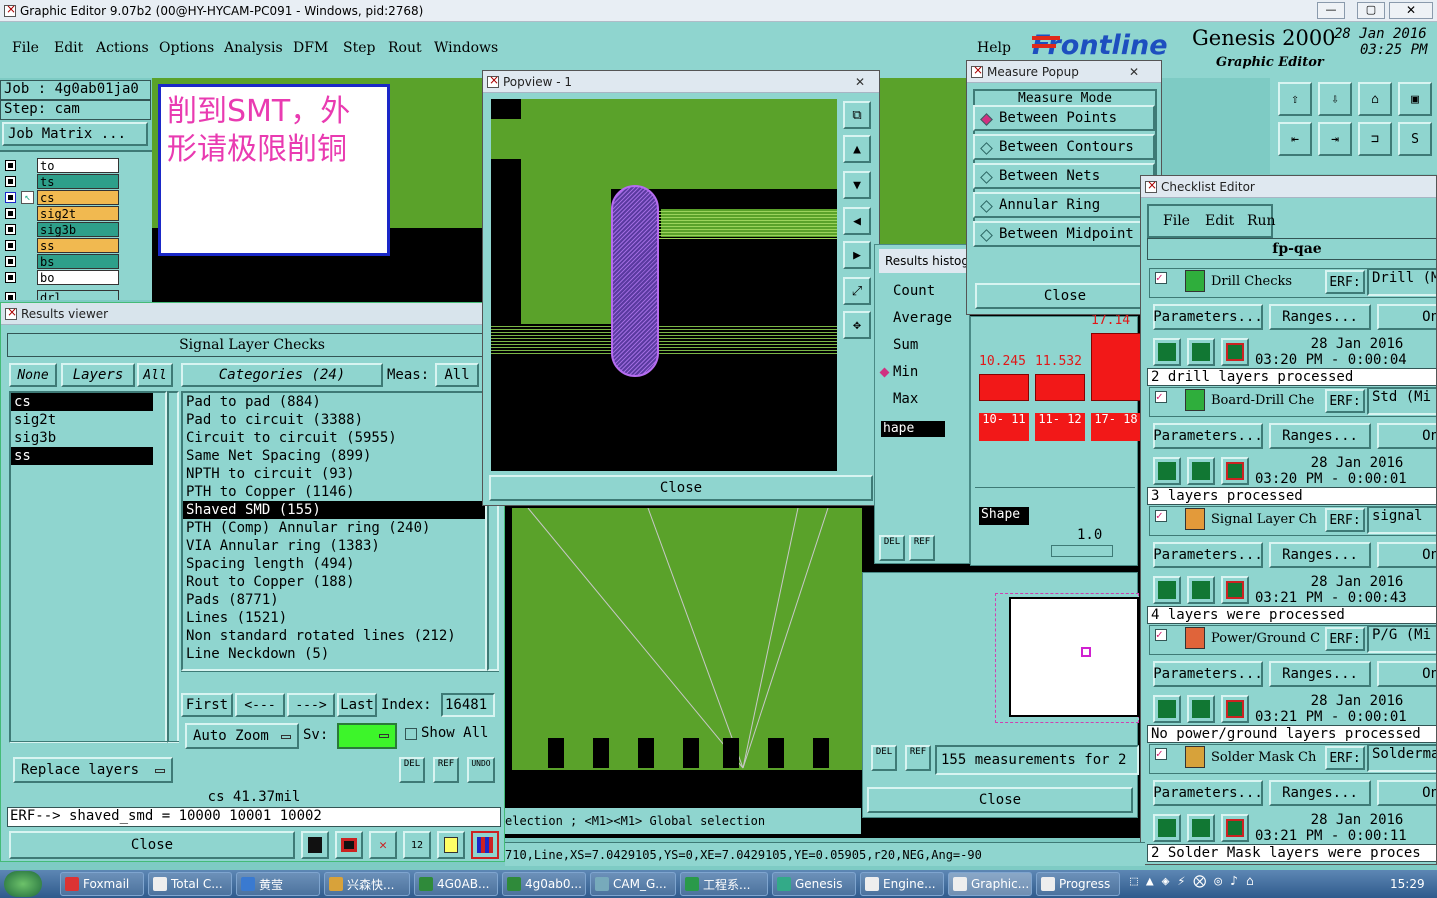  Describe the element at coordinates (88, 438) in the screenshot. I see `list-item: sig3b` at that location.